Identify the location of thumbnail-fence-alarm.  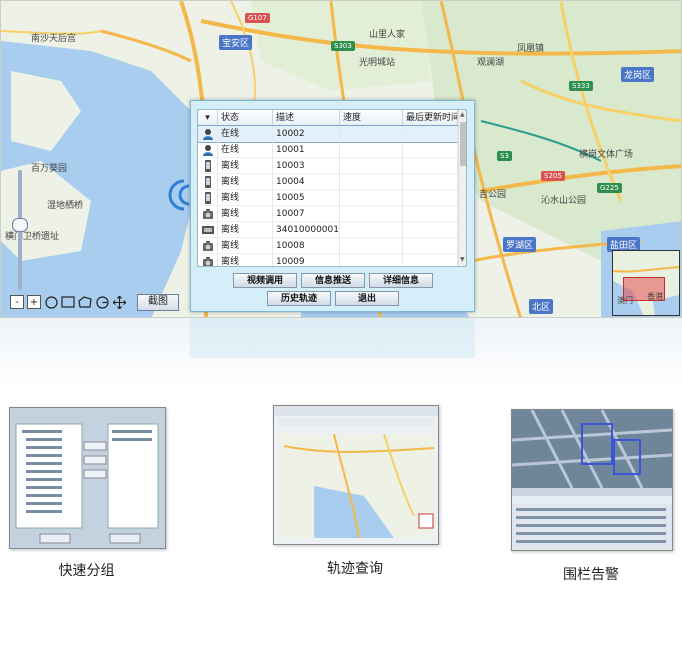
(592, 480).